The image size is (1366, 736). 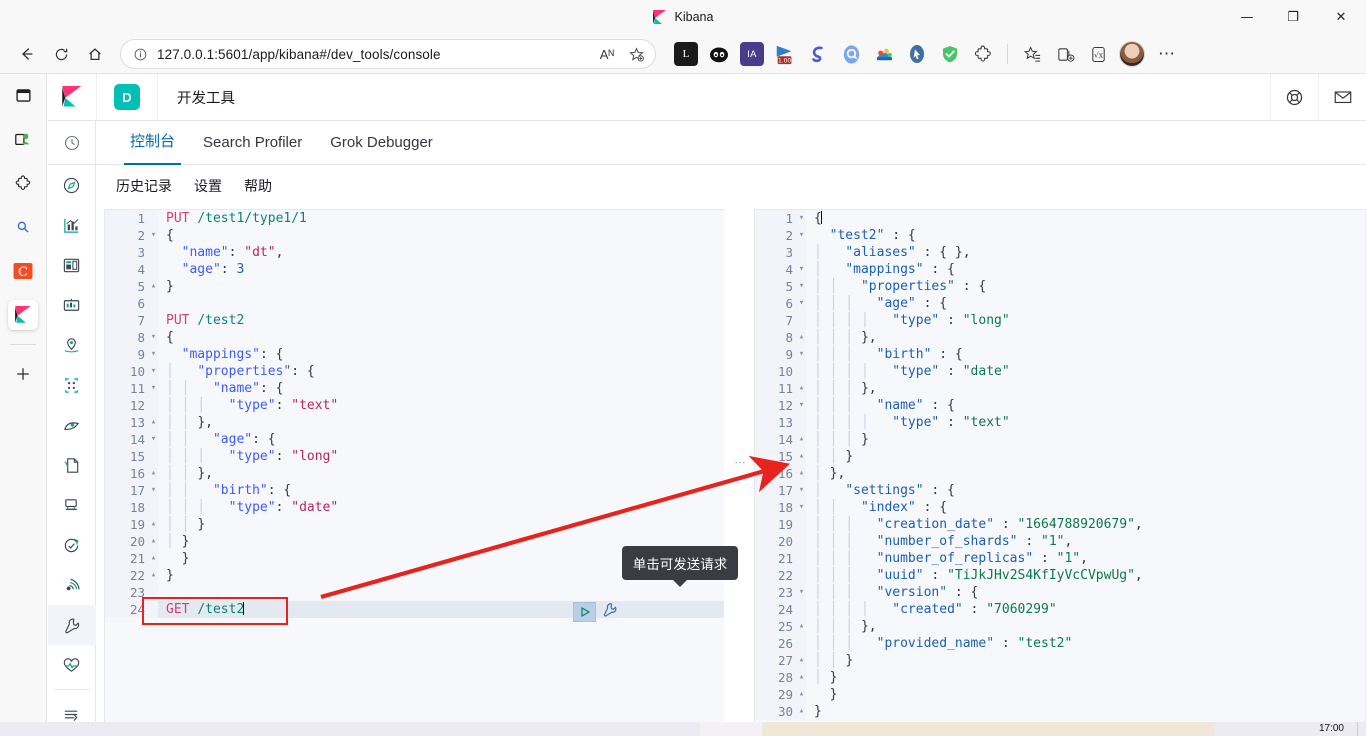 What do you see at coordinates (27, 54) in the screenshot?
I see `back-button` at bounding box center [27, 54].